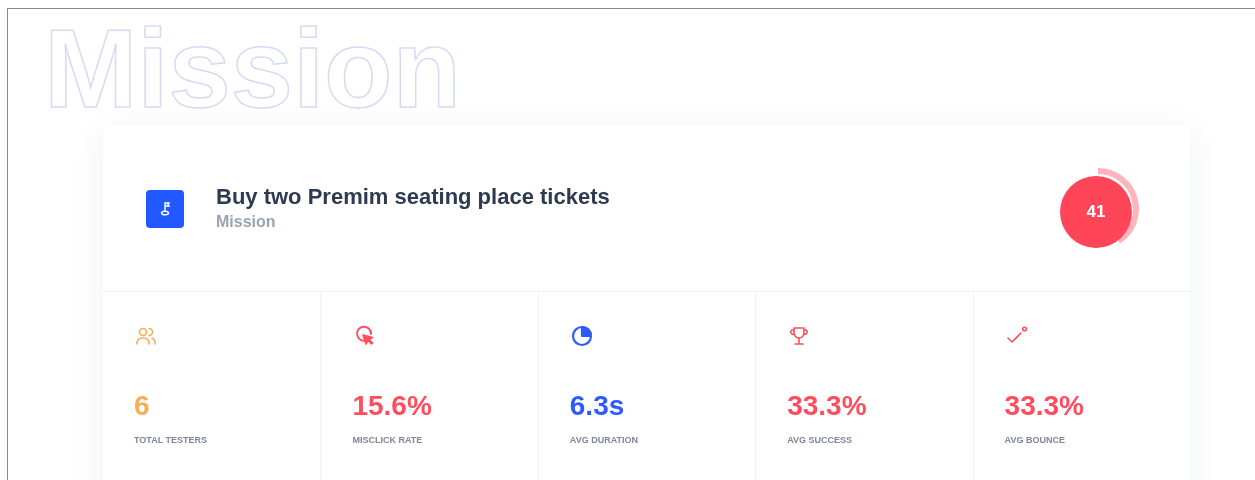  What do you see at coordinates (171, 440) in the screenshot?
I see `stat-label: TOTAL TESTERS` at bounding box center [171, 440].